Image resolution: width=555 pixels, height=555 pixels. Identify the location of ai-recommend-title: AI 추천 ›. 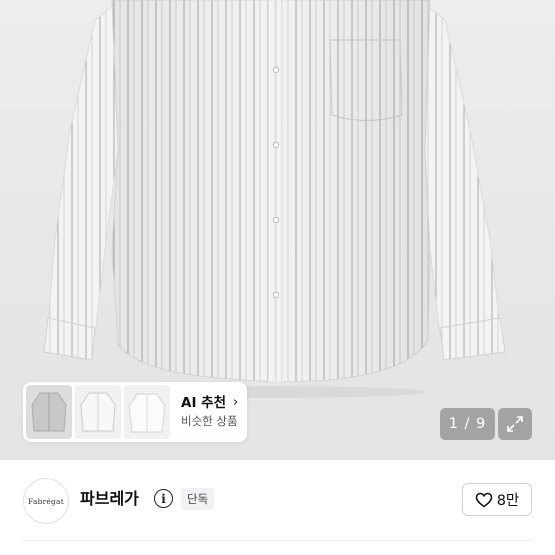
(210, 403).